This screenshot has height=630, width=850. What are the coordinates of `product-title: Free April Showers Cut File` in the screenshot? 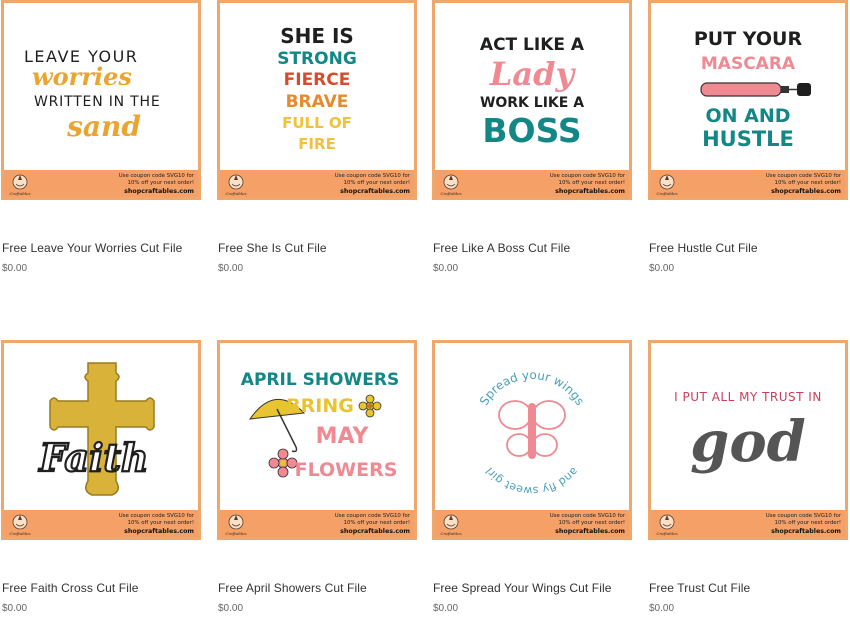 It's located at (292, 588).